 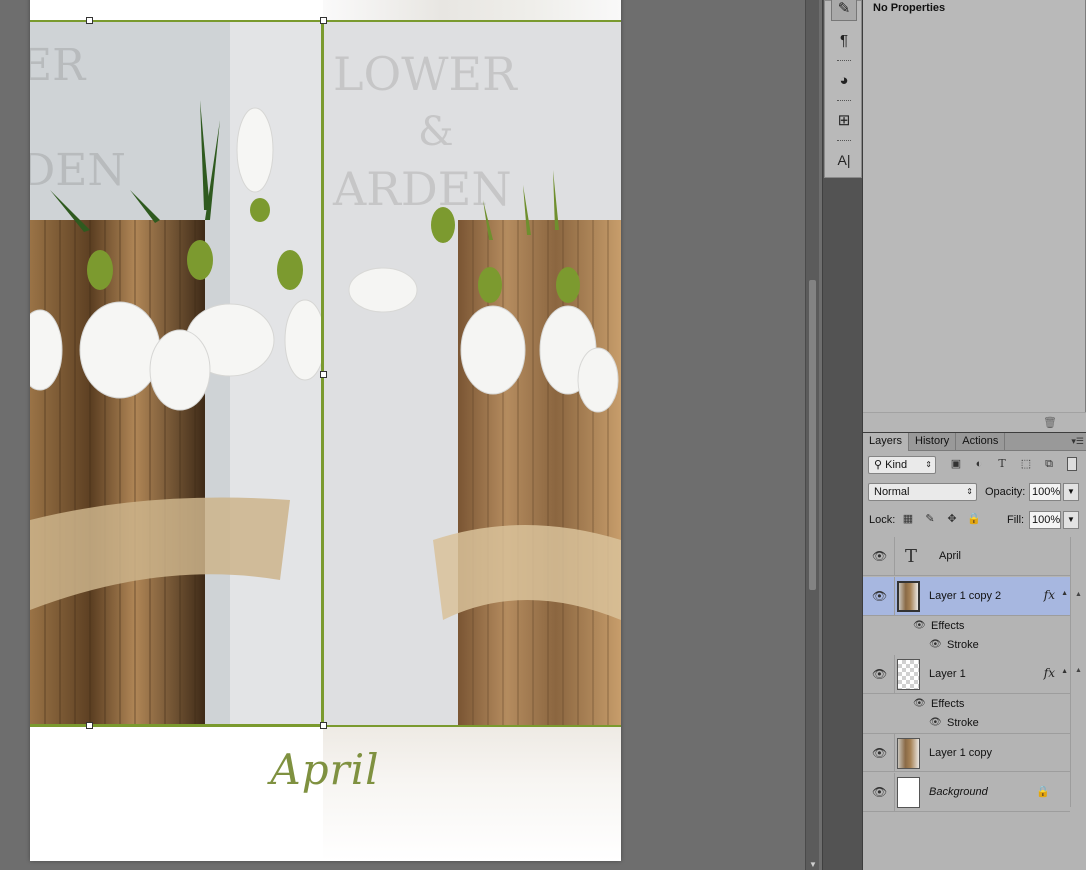 I want to click on layer-name: Layer 1 copy 2, so click(x=965, y=596).